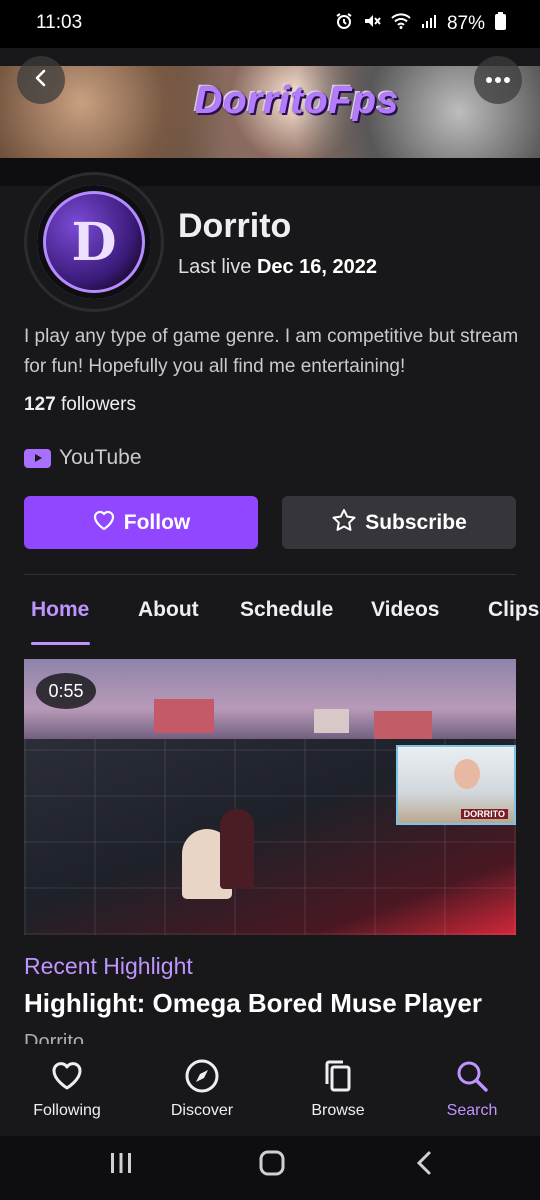  What do you see at coordinates (100, 457) in the screenshot?
I see `youtube-link-label: YouTube` at bounding box center [100, 457].